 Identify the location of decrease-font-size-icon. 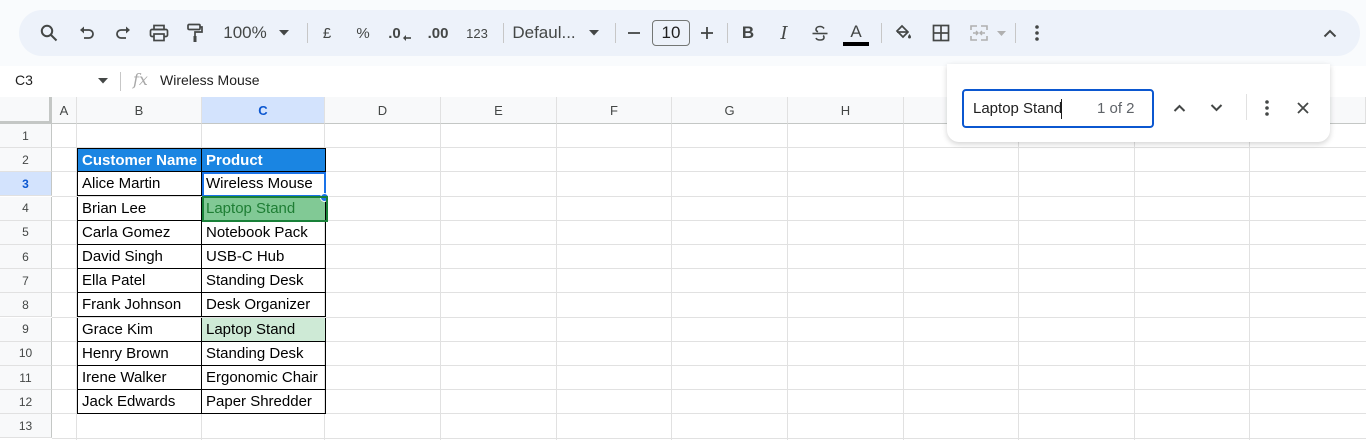
(634, 33).